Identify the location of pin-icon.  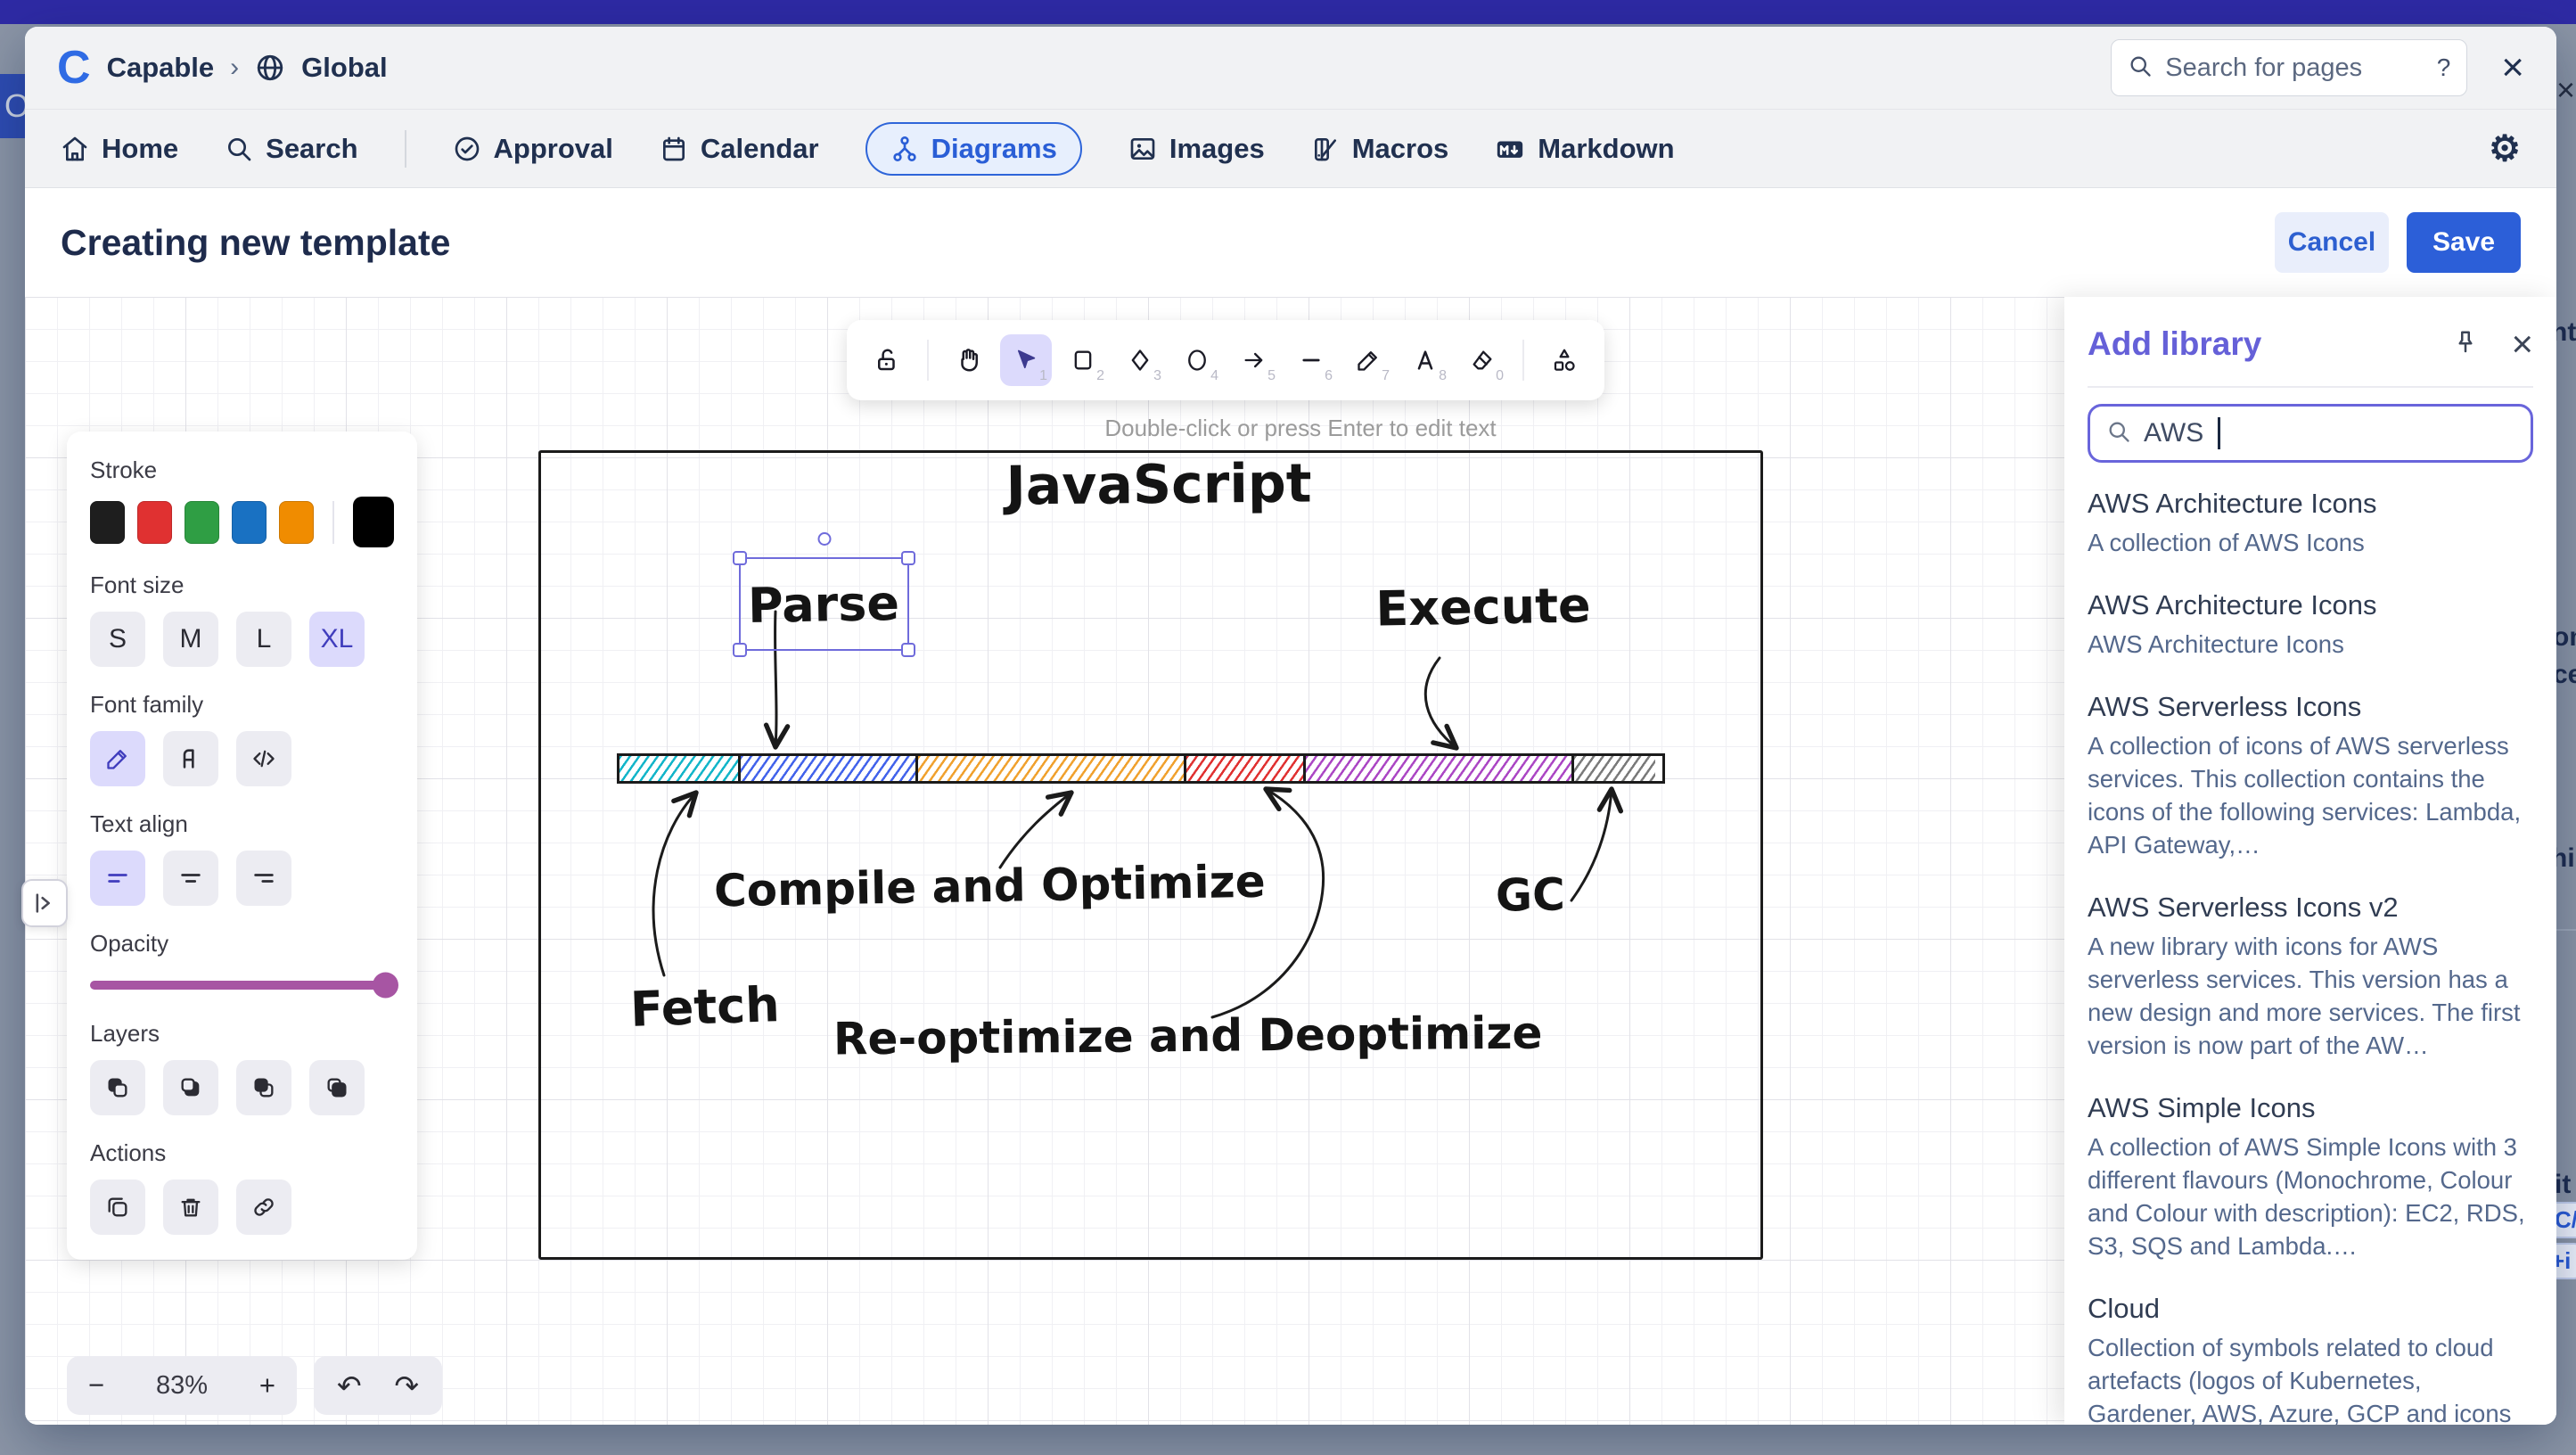
(2465, 344).